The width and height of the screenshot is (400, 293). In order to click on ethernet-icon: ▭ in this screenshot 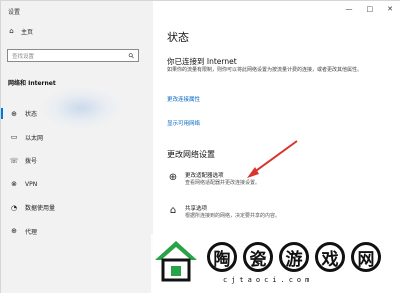, I will do `click(14, 137)`.